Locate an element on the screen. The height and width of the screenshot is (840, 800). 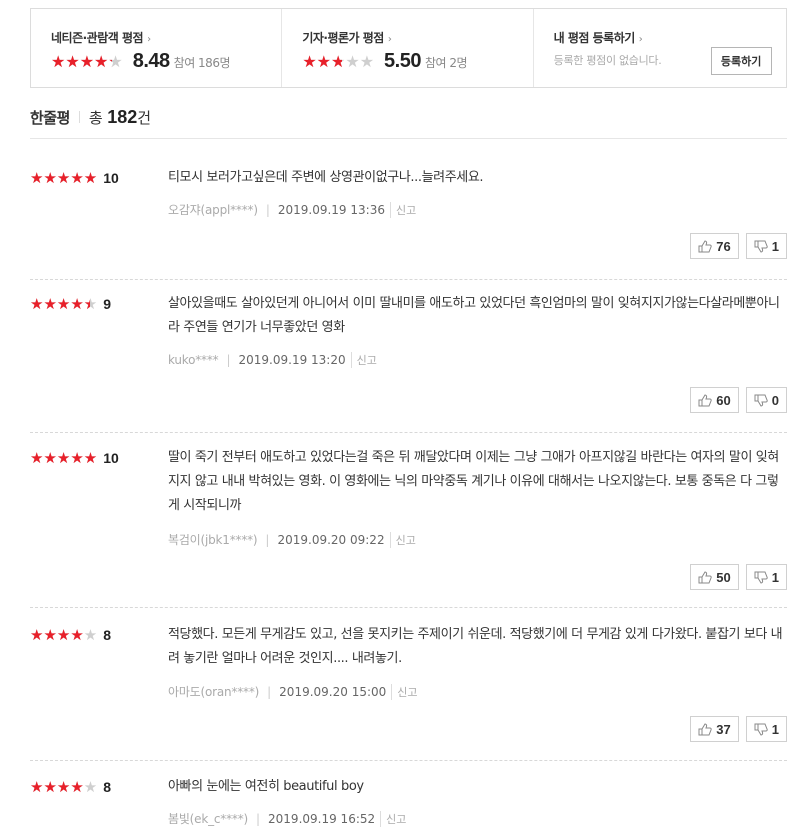
review-meta: 아마도(oran****) | 2019.09.20 15:00 신고 is located at coordinates (293, 691).